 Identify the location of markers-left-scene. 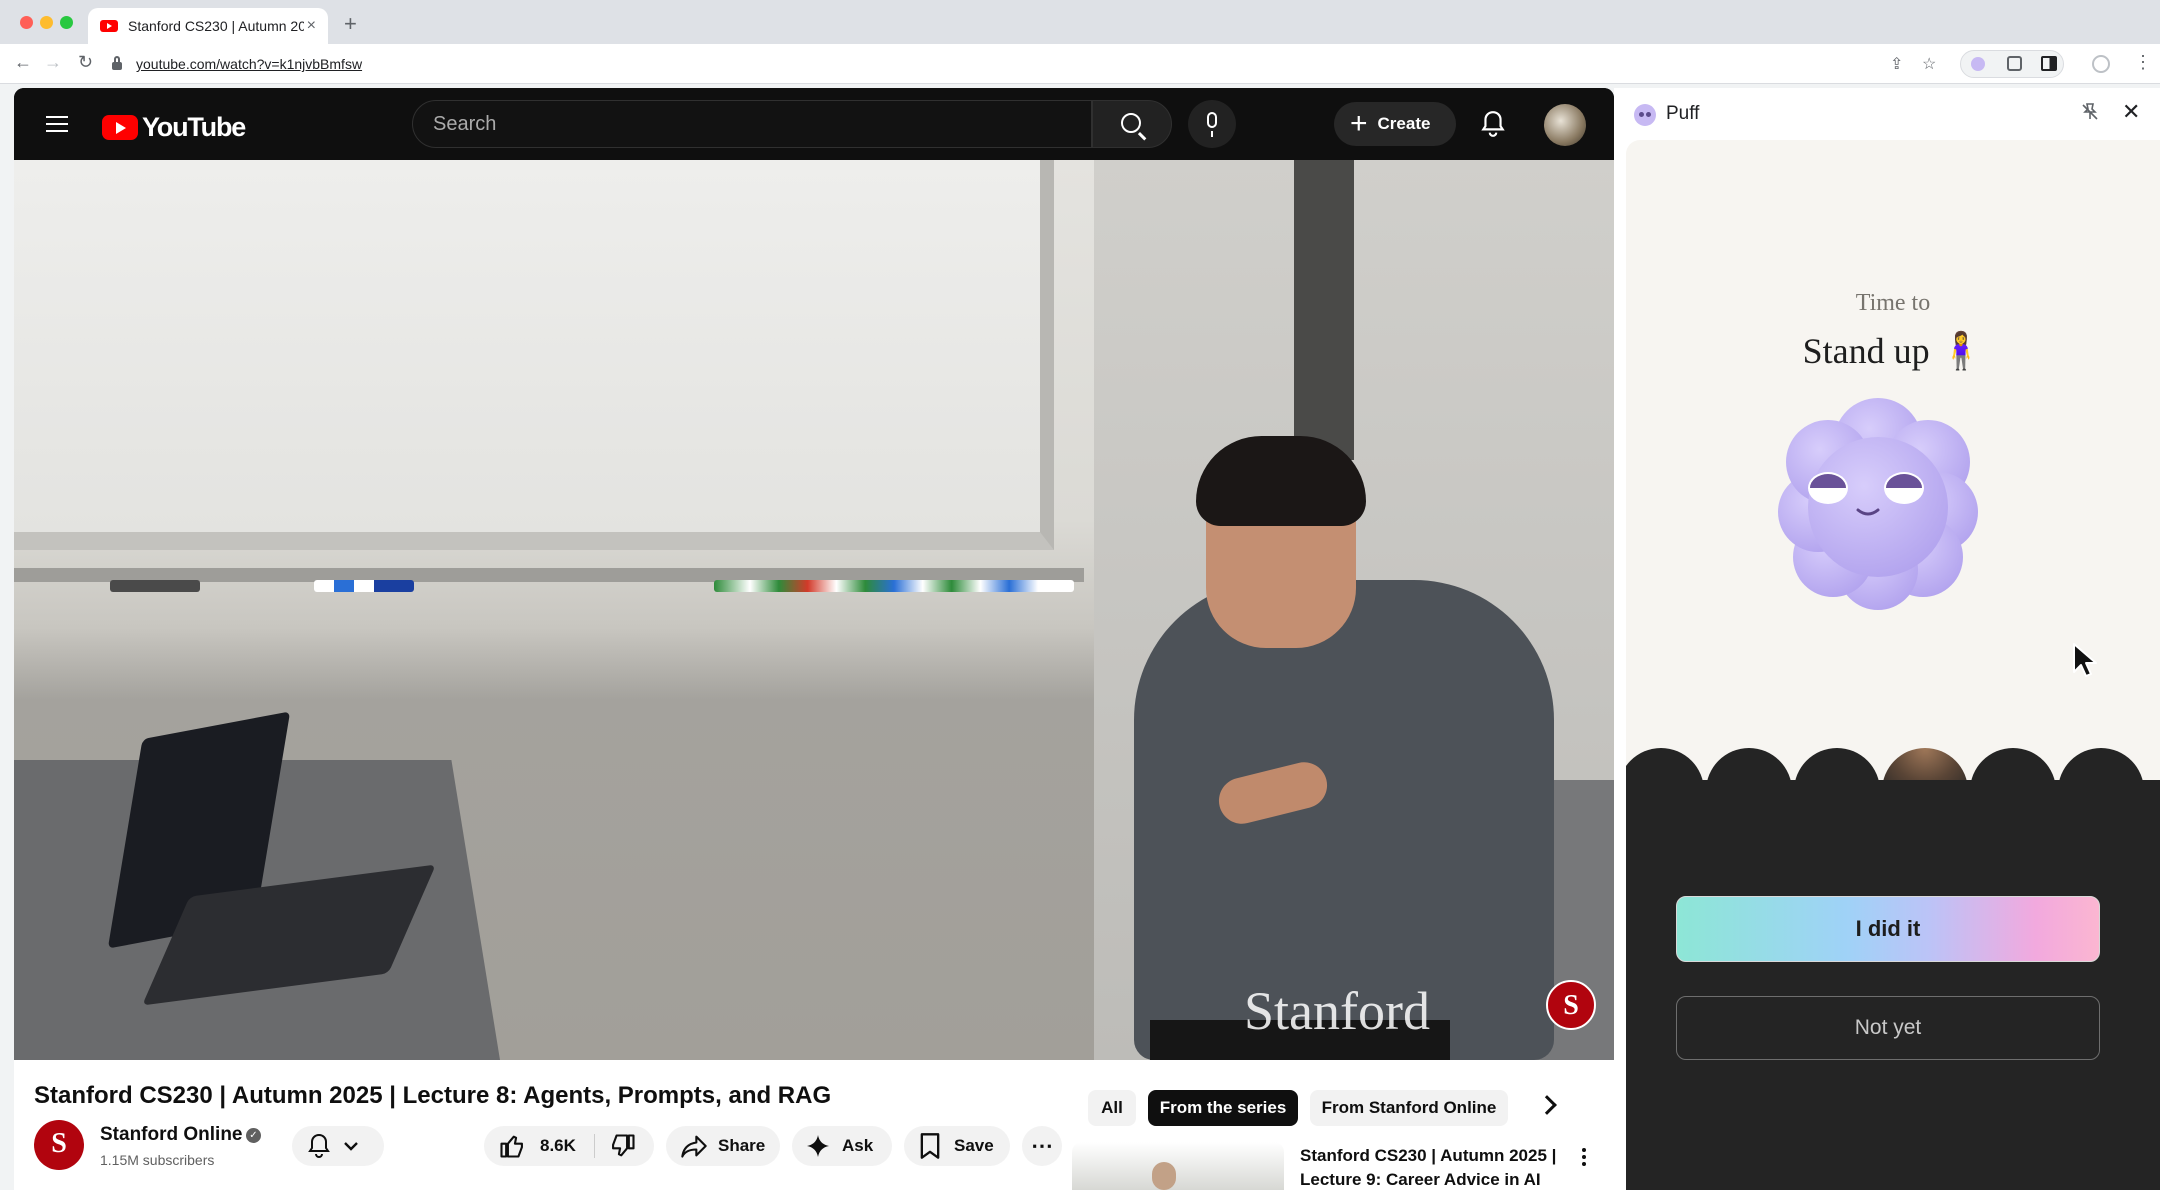
(364, 586).